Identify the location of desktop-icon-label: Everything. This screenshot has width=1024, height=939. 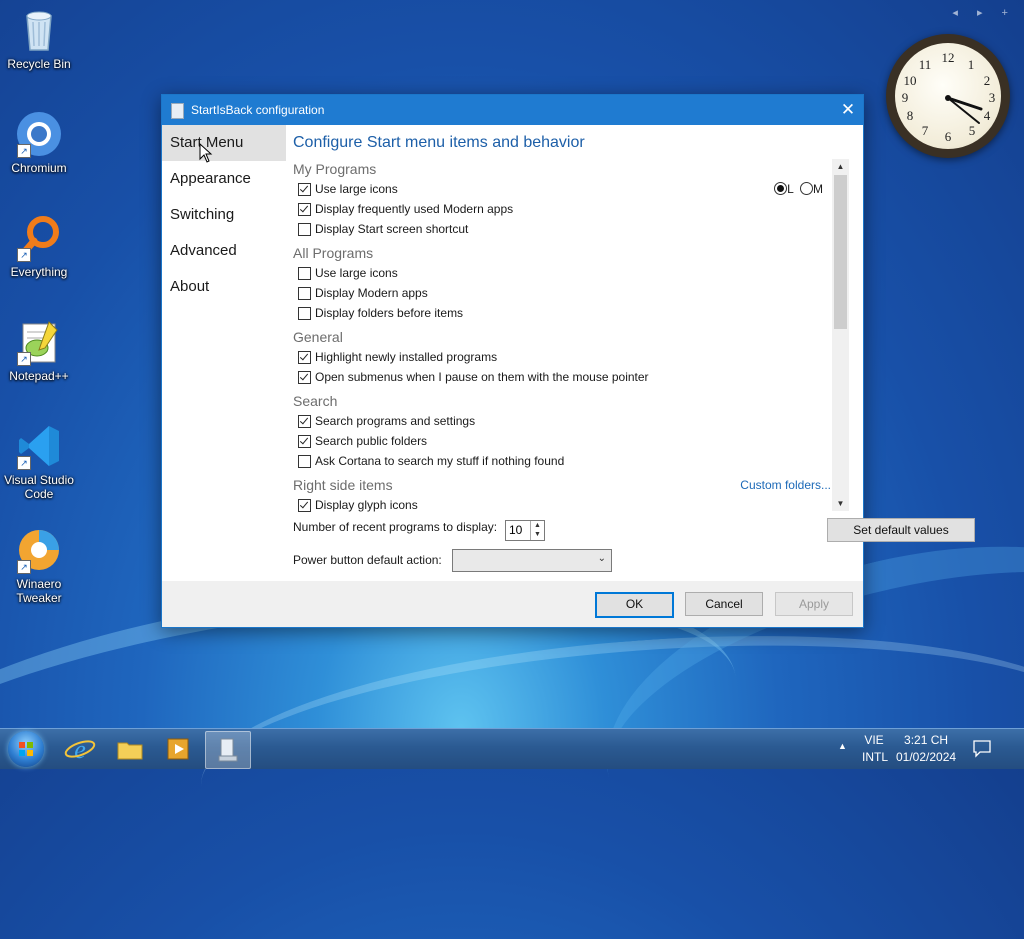
(39, 272).